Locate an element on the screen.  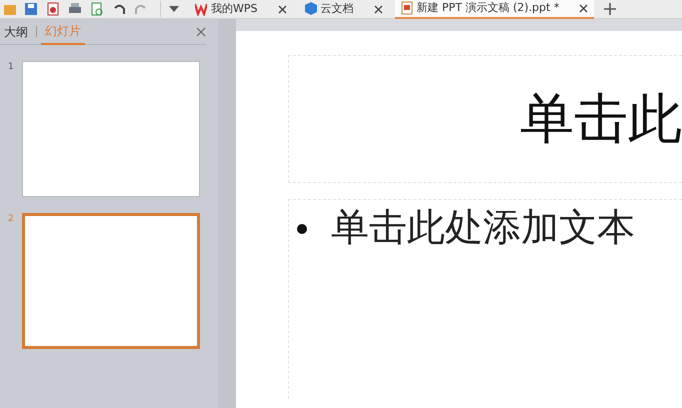
tab-label: 新建 PPT 演示文稿 (2).ppt * is located at coordinates (488, 8).